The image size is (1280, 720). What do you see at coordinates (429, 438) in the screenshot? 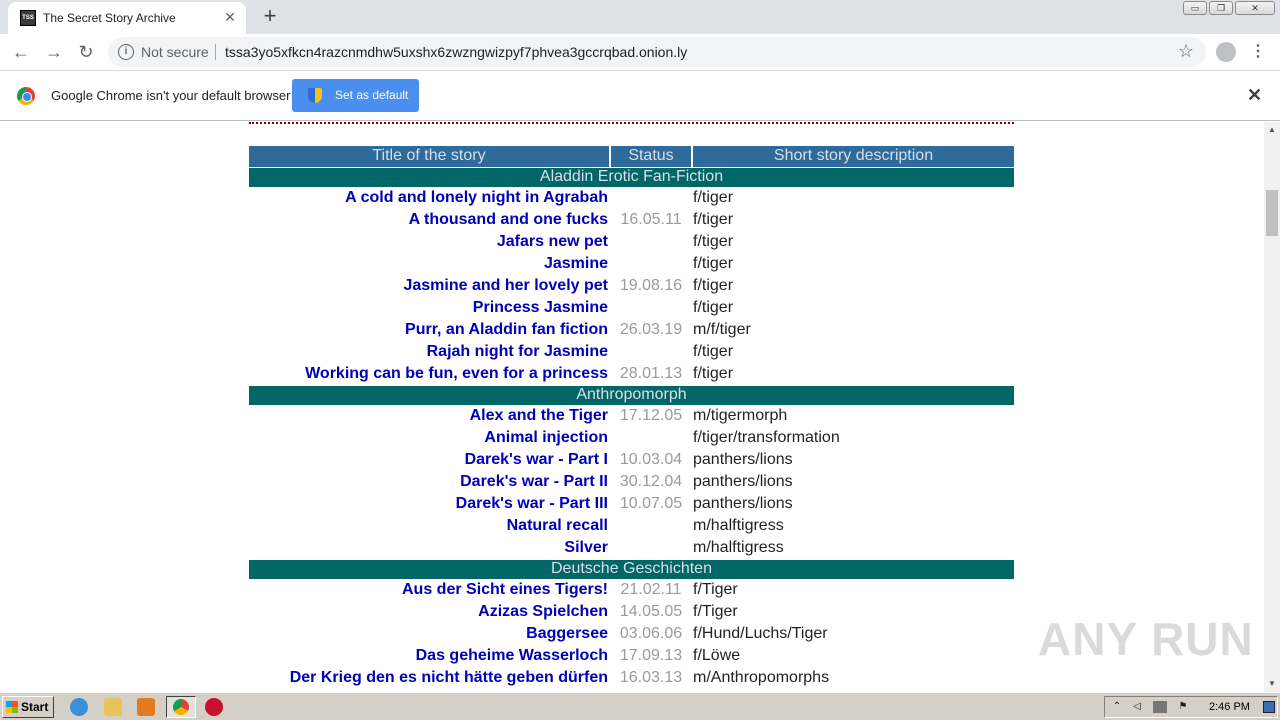
I see `story-title-link: Animal injection` at bounding box center [429, 438].